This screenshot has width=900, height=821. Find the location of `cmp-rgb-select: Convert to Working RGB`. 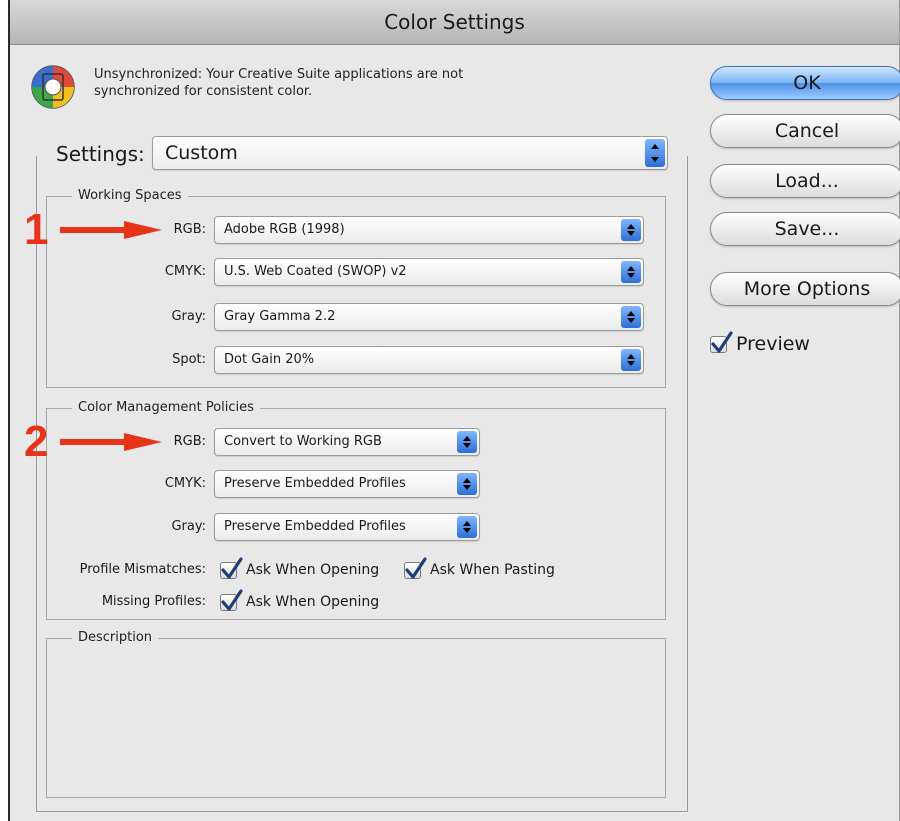

cmp-rgb-select: Convert to Working RGB is located at coordinates (347, 442).